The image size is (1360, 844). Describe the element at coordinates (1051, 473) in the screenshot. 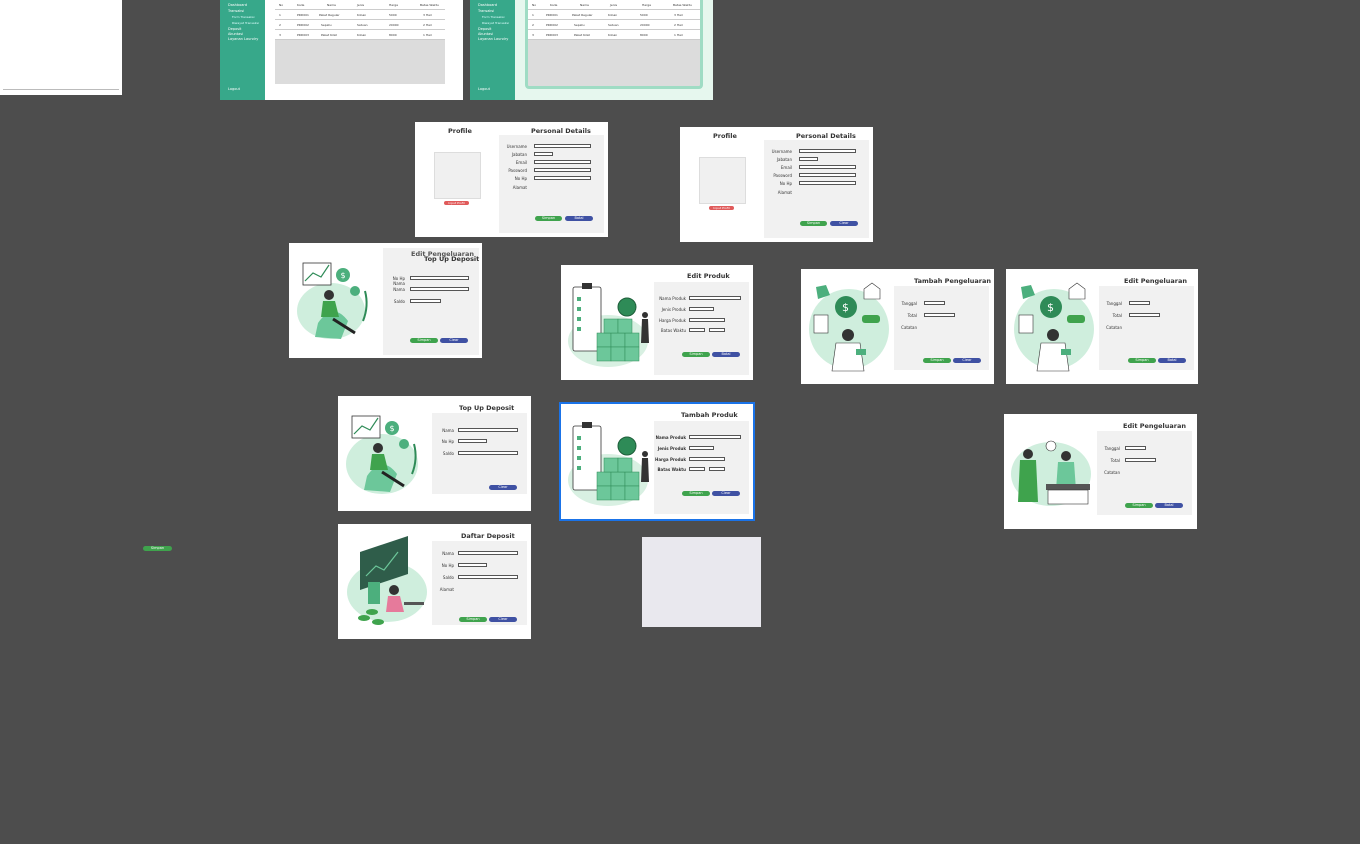

I see `cashier-illustration` at that location.